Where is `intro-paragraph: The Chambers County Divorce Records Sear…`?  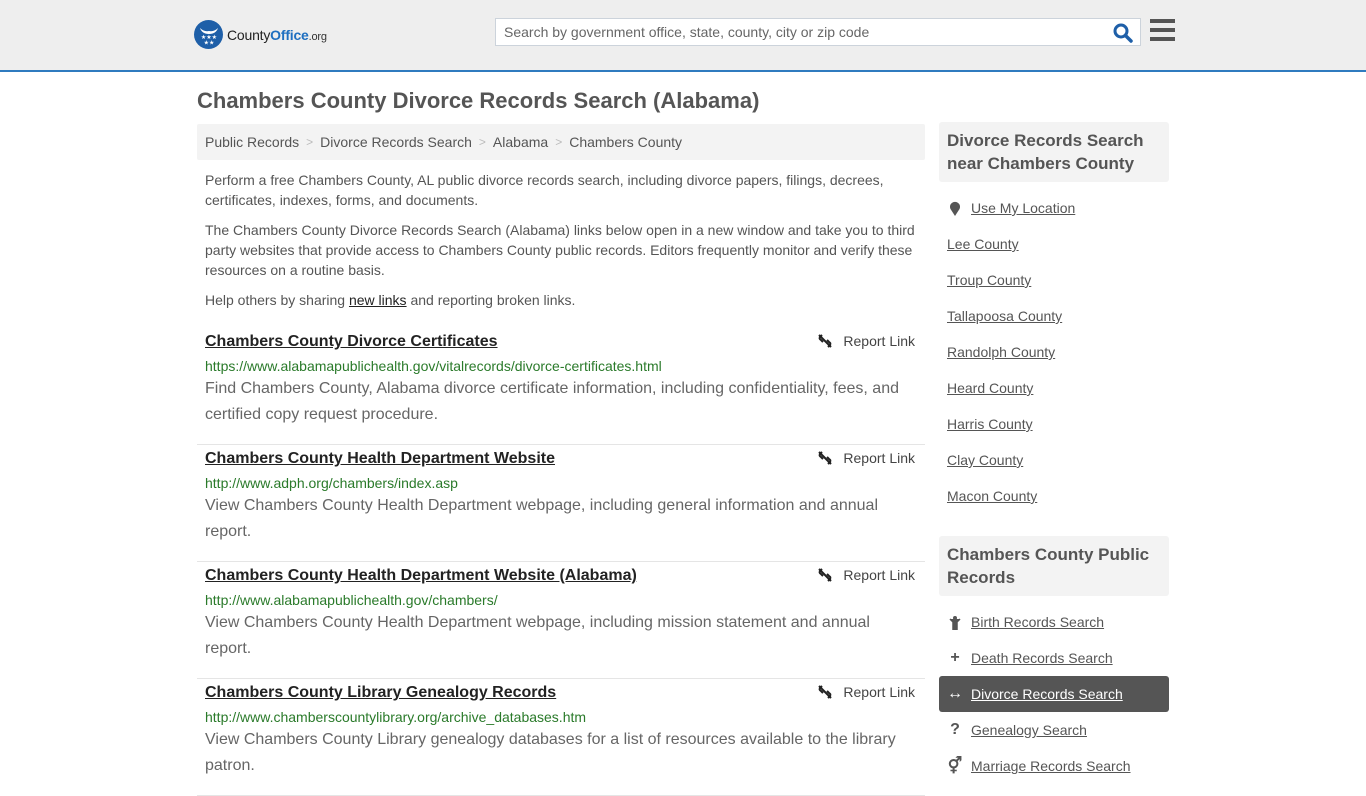 intro-paragraph: The Chambers County Divorce Records Sear… is located at coordinates (560, 250).